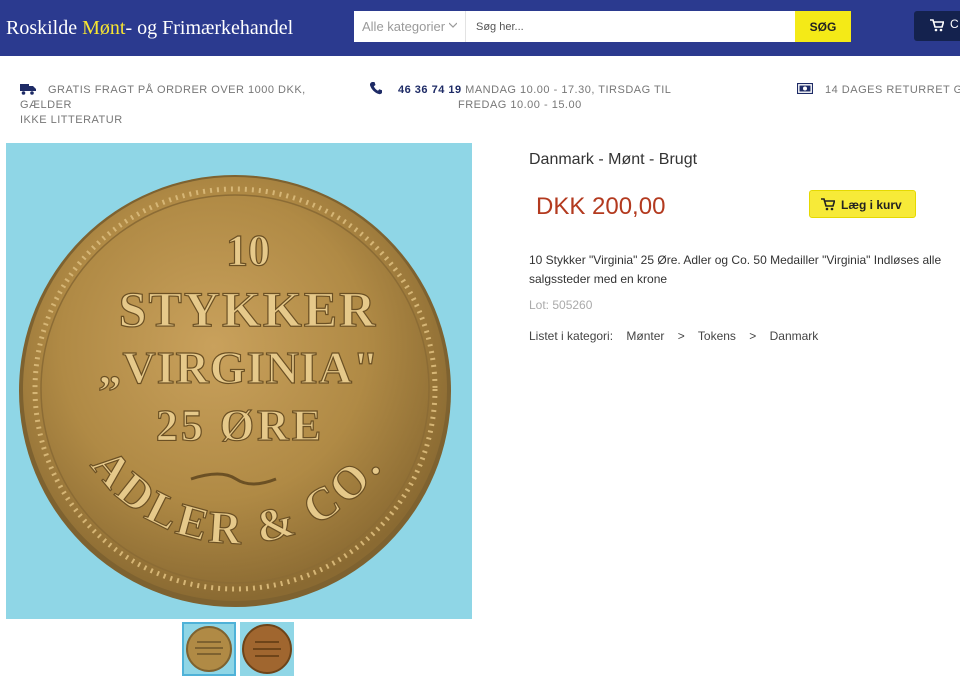 The height and width of the screenshot is (683, 960). I want to click on chevron-down-icon, so click(453, 25).